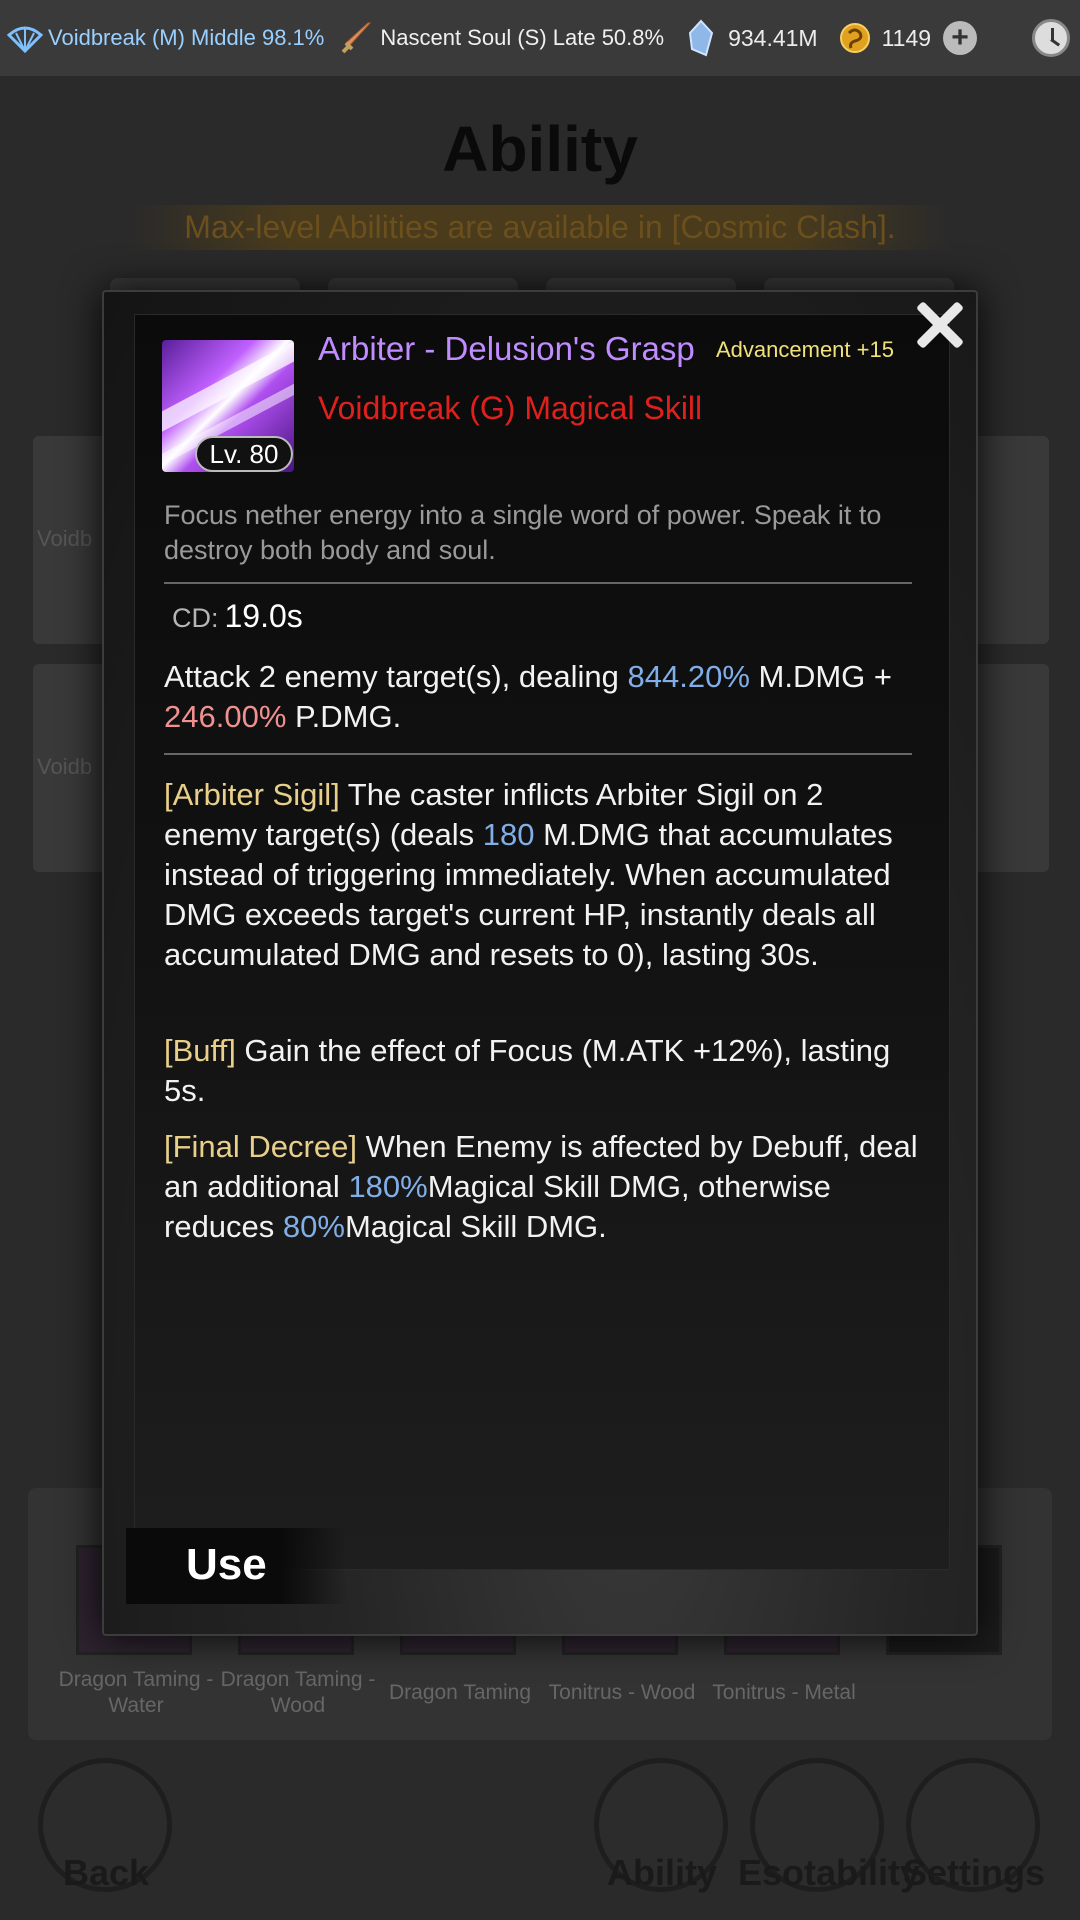 This screenshot has width=1080, height=1920. I want to click on divider-bottom, so click(538, 754).